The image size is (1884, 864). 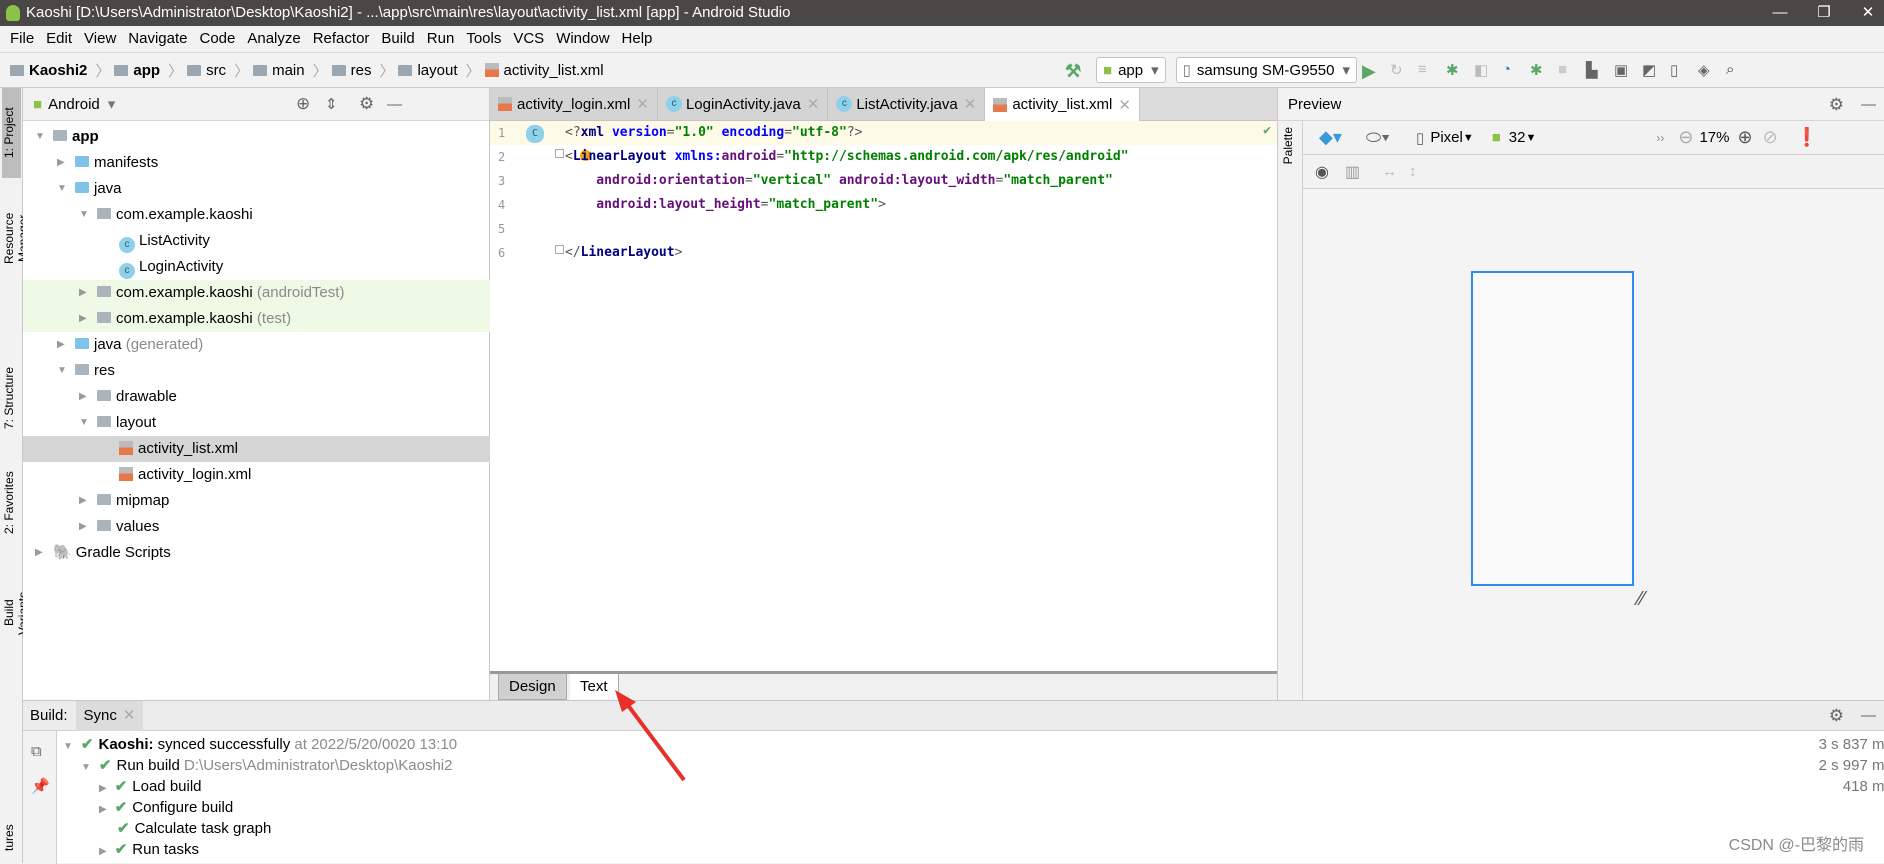 I want to click on menu-file: File, so click(x=22, y=39).